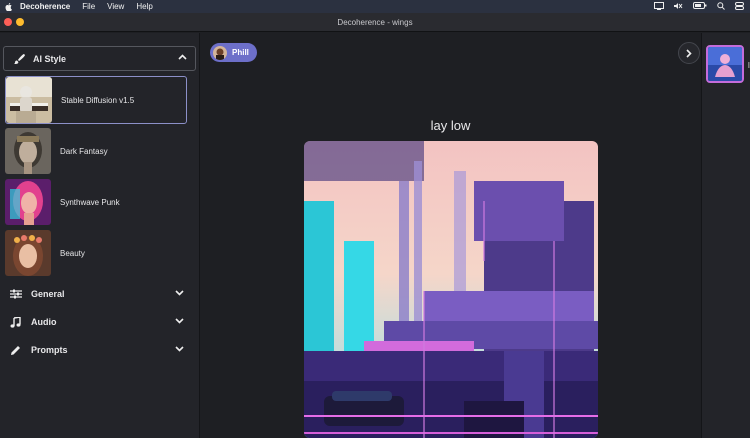  What do you see at coordinates (100, 322) in the screenshot?
I see `audio-section-header: Audio` at bounding box center [100, 322].